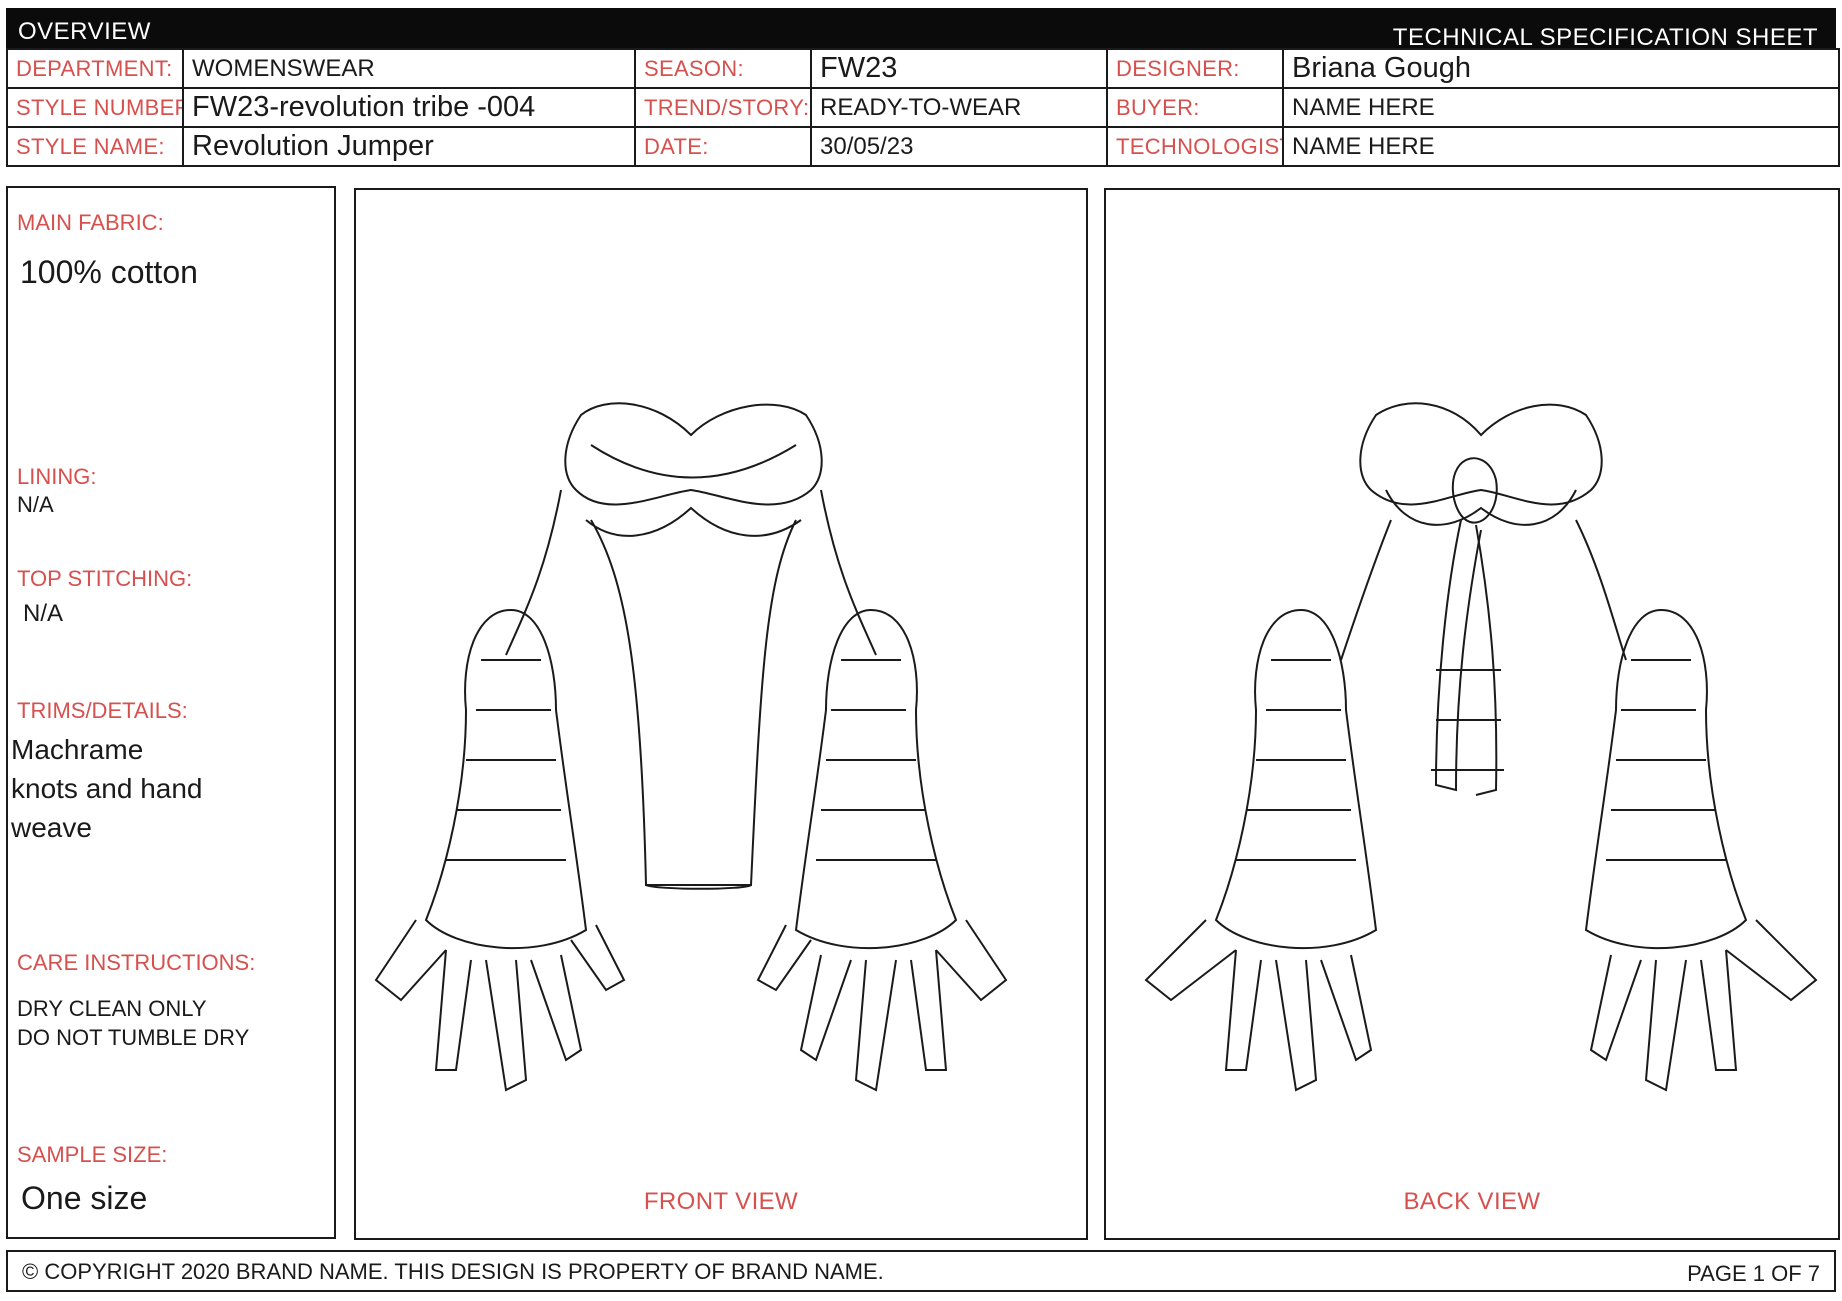  Describe the element at coordinates (95, 107) in the screenshot. I see `style-number-label: STYLE NUMBER:` at that location.